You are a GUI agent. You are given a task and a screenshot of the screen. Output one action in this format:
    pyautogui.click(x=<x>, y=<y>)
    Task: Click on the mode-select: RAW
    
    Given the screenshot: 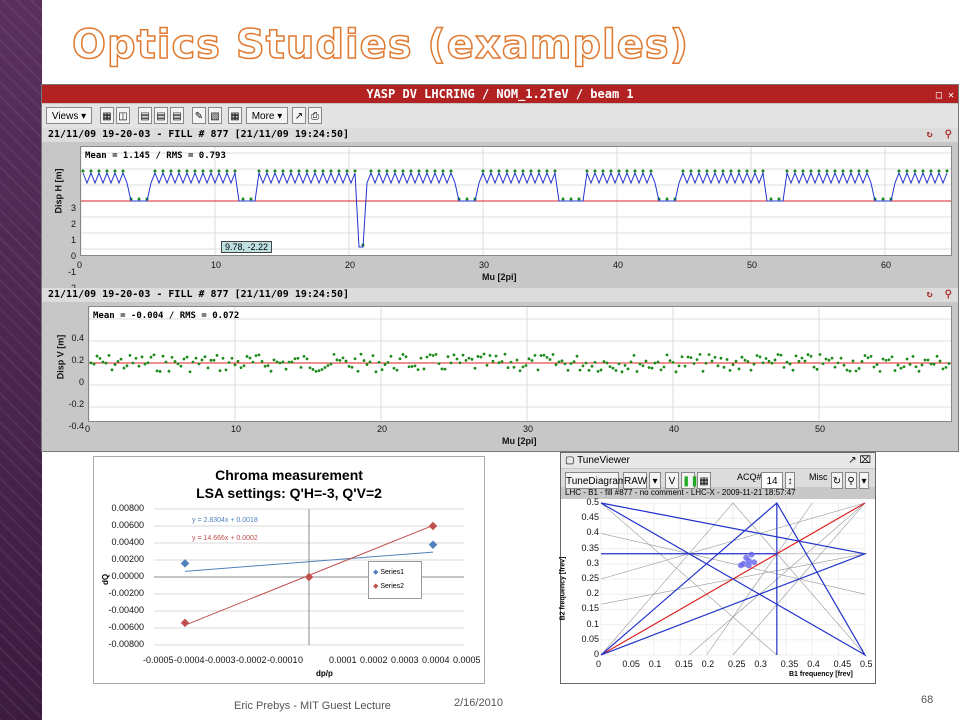 What is the action you would take?
    pyautogui.click(x=635, y=480)
    